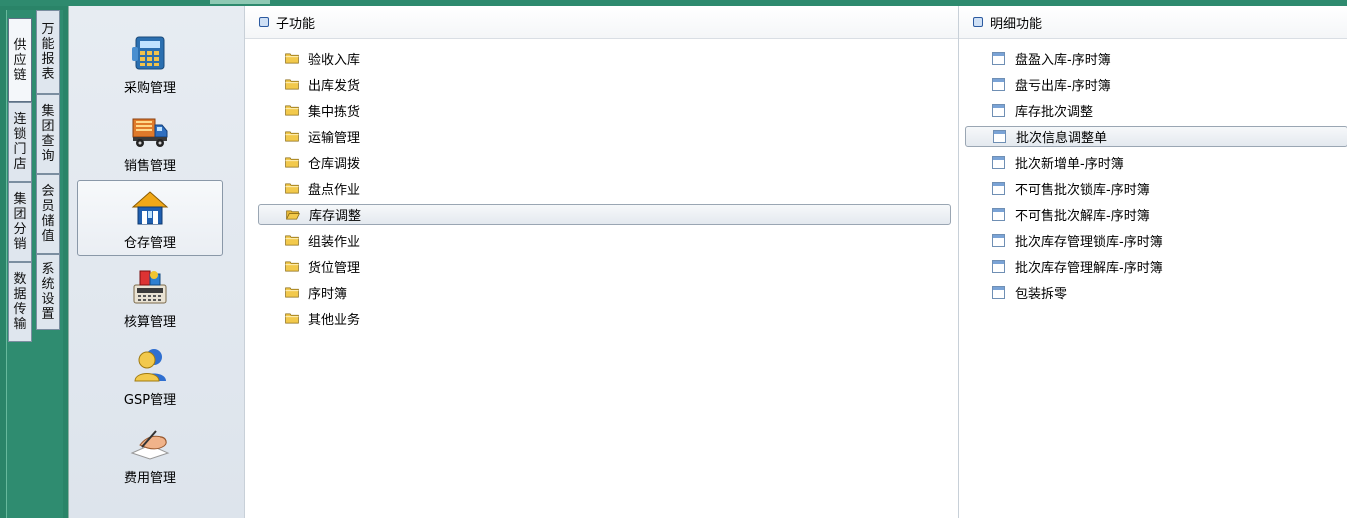 This screenshot has height=518, width=1347. What do you see at coordinates (328, 294) in the screenshot?
I see `item-label: 序时簿` at bounding box center [328, 294].